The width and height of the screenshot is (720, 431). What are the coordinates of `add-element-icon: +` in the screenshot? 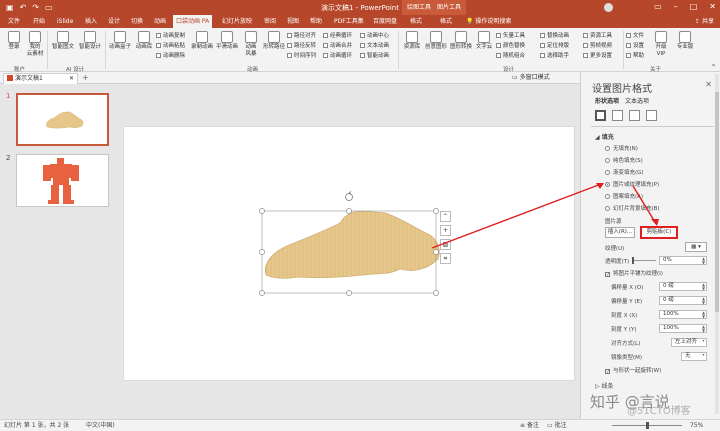 It's located at (445, 230).